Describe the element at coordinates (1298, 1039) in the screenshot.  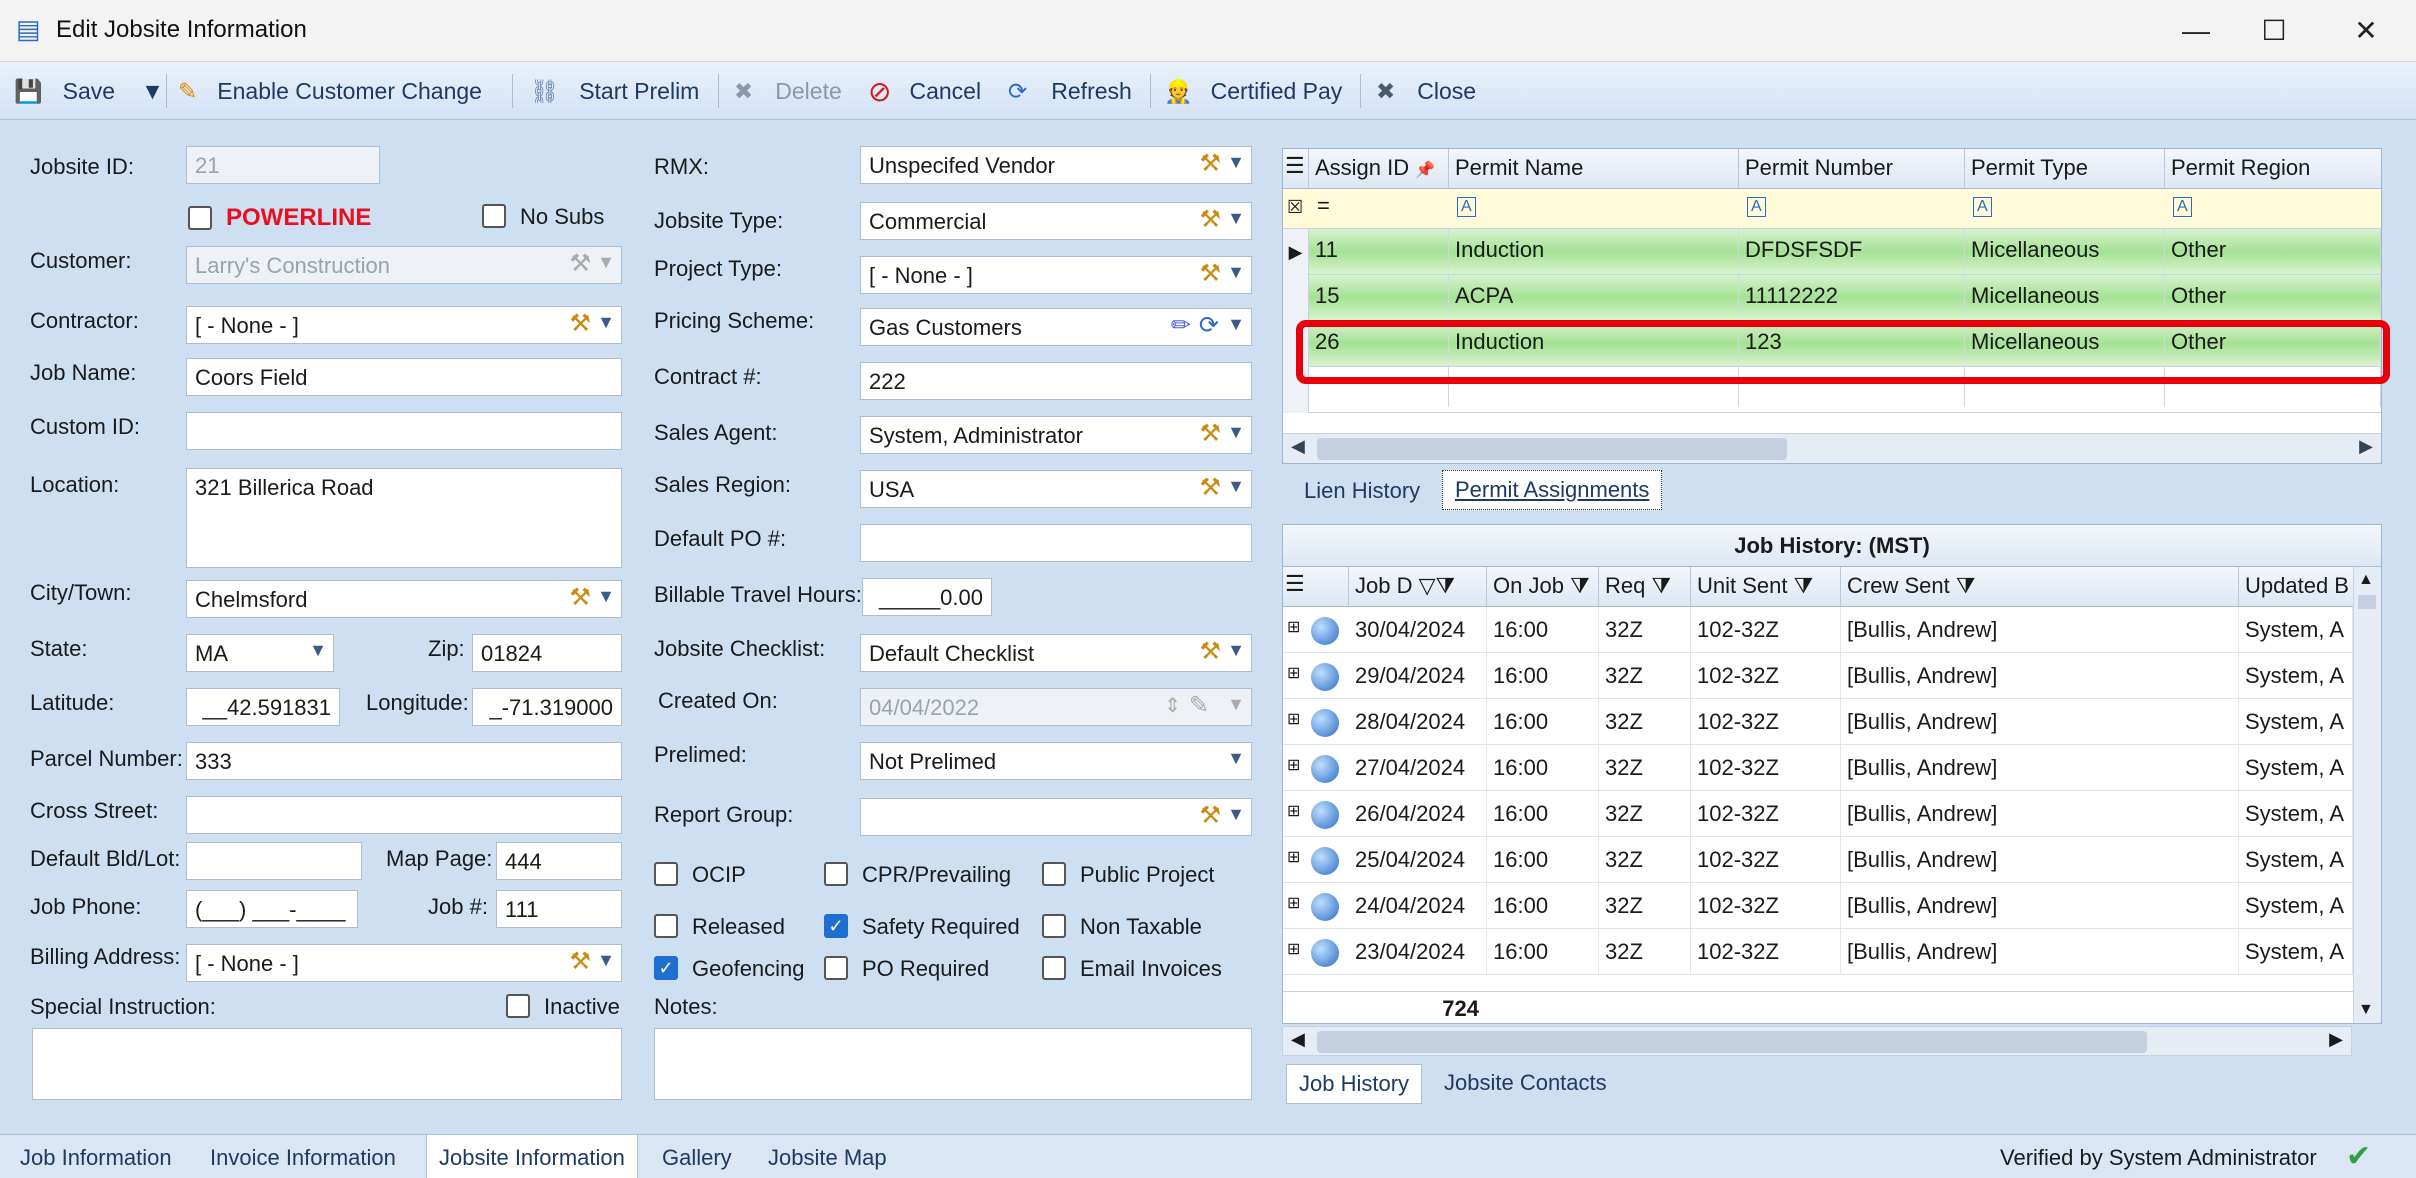
I see `scroll-left-icon: ◀` at that location.